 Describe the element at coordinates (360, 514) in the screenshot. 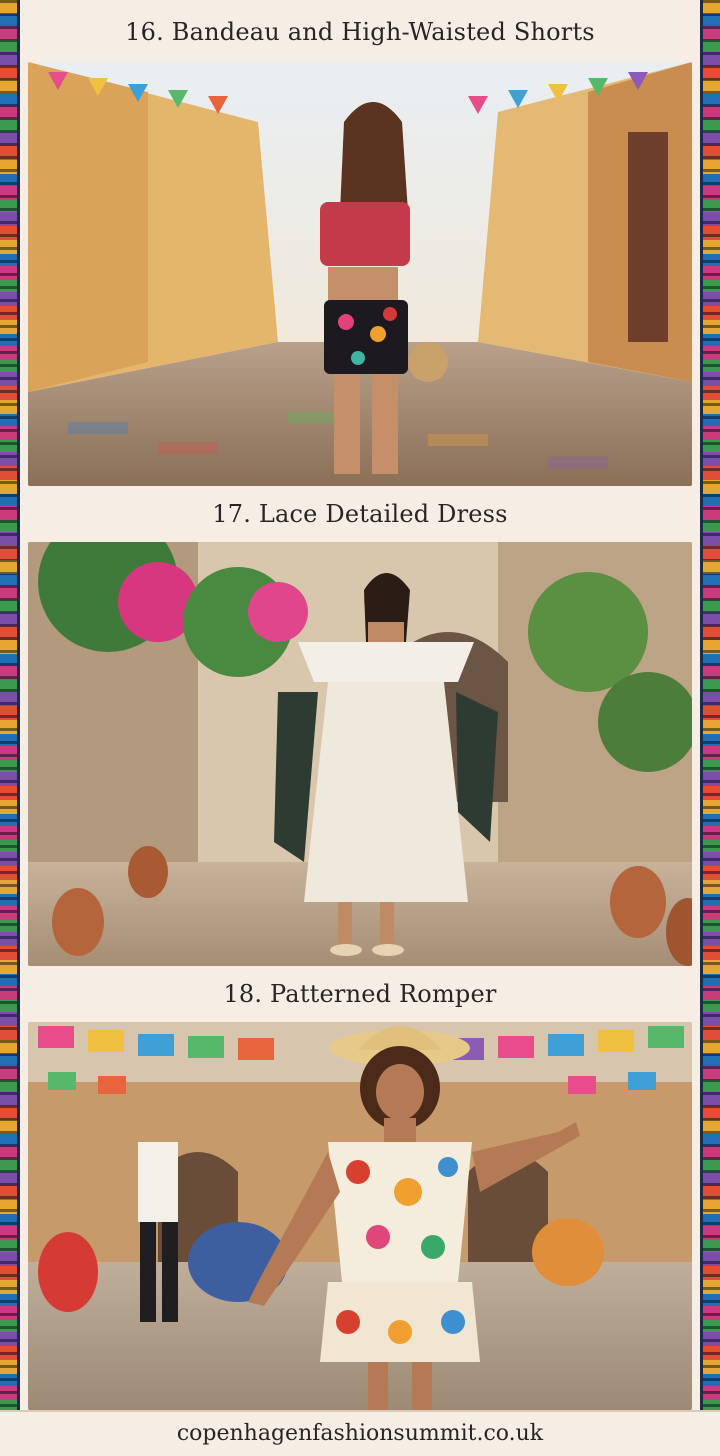

I see `section-title: 17. Lace Detailed Dress` at that location.